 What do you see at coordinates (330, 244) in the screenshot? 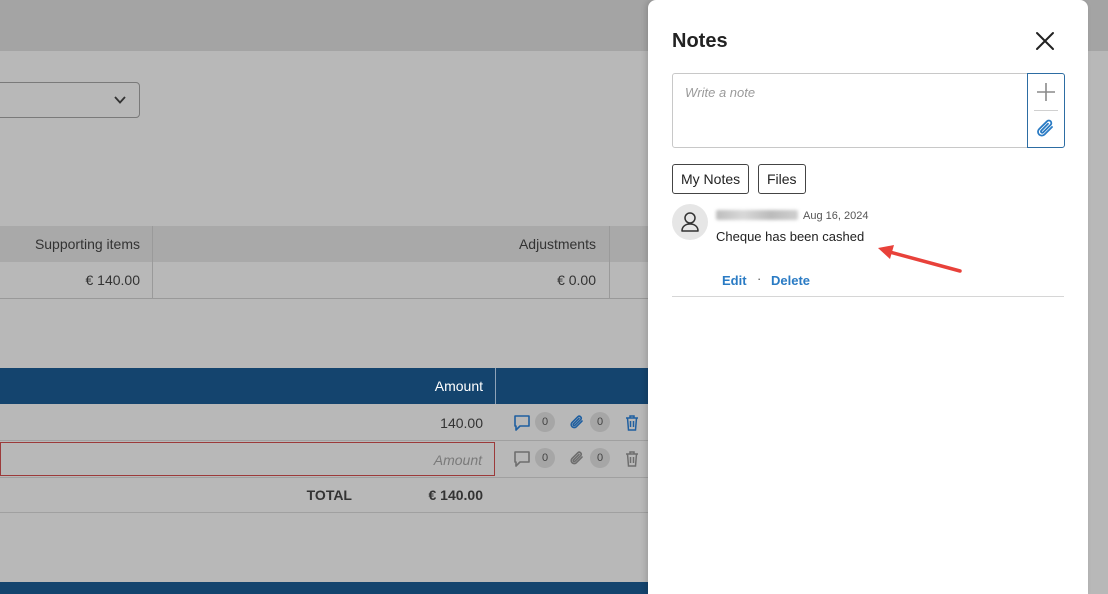
I see `summary-table-header: Supporting items Adjustments` at bounding box center [330, 244].